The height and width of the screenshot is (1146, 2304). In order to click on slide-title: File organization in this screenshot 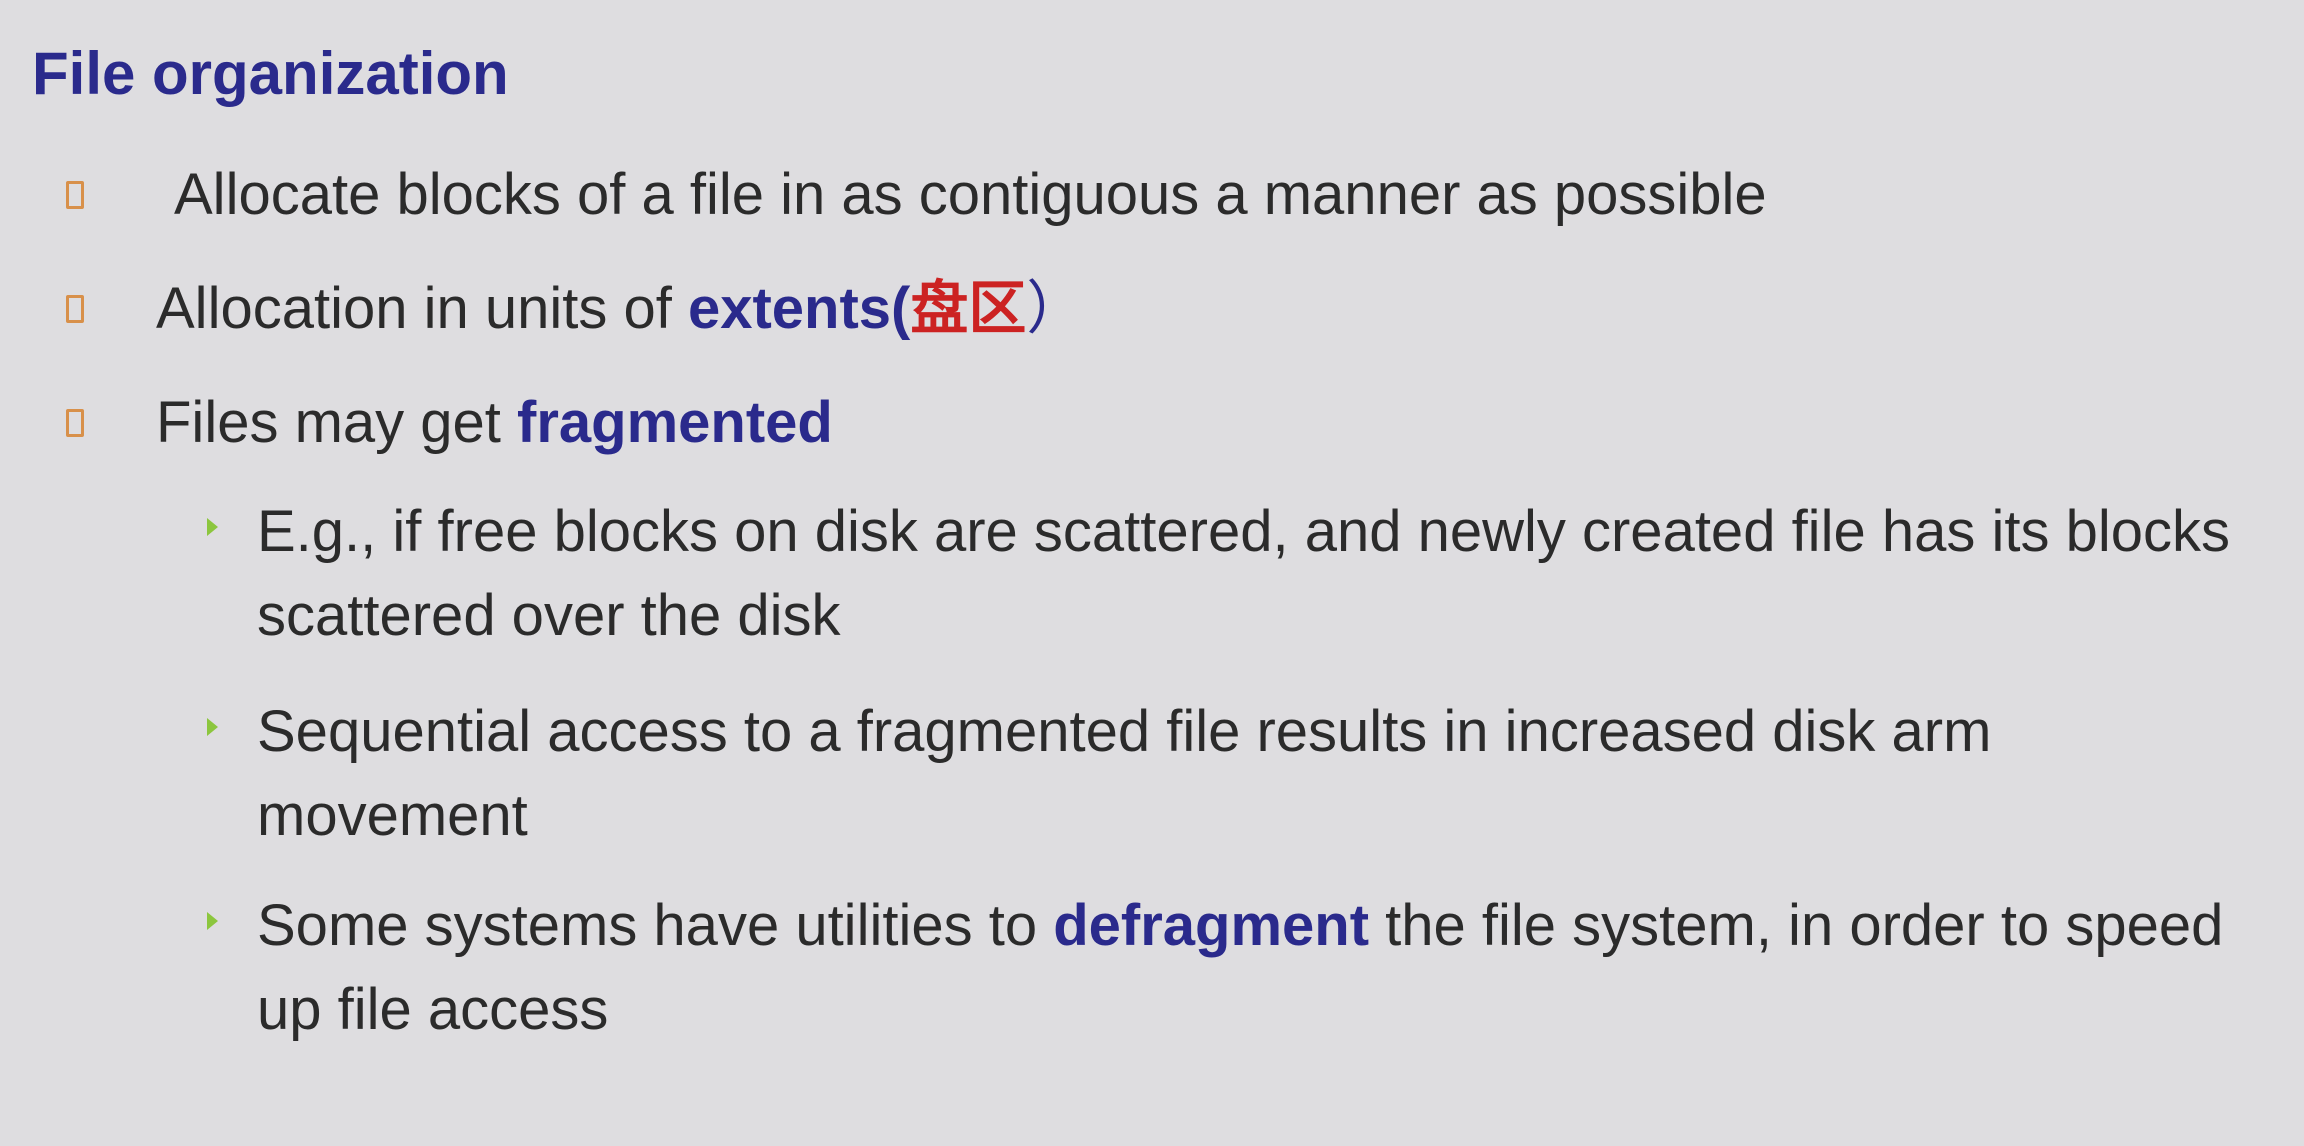, I will do `click(270, 73)`.